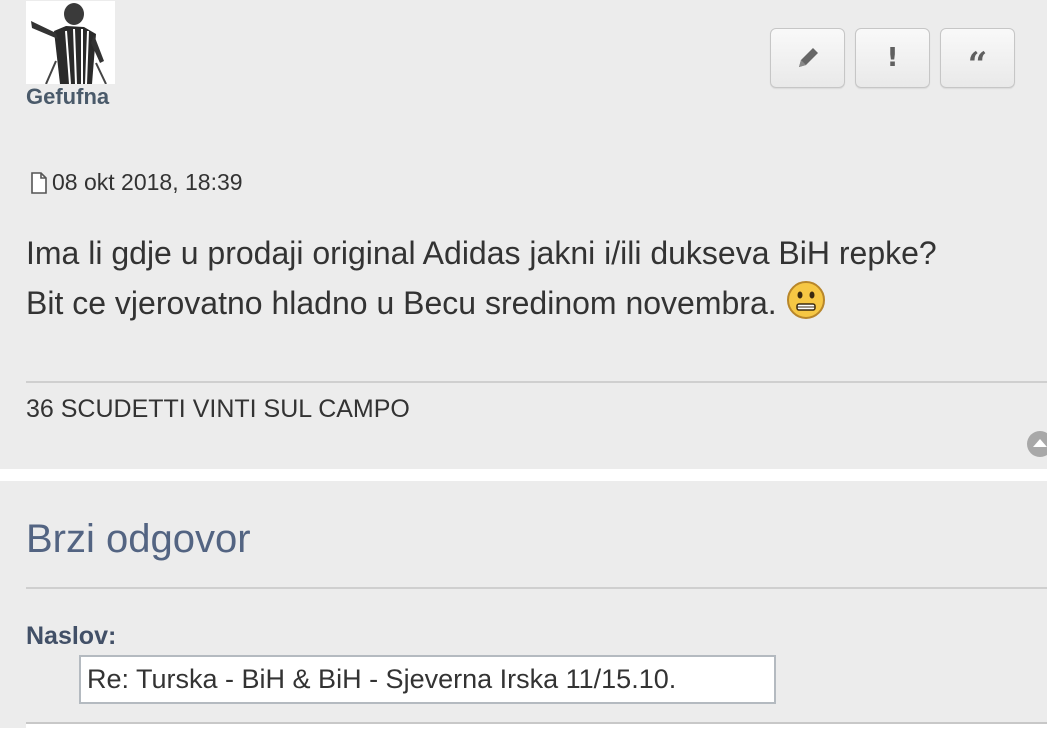 Image resolution: width=1047 pixels, height=732 pixels. Describe the element at coordinates (536, 588) in the screenshot. I see `quick-reply-divider` at that location.